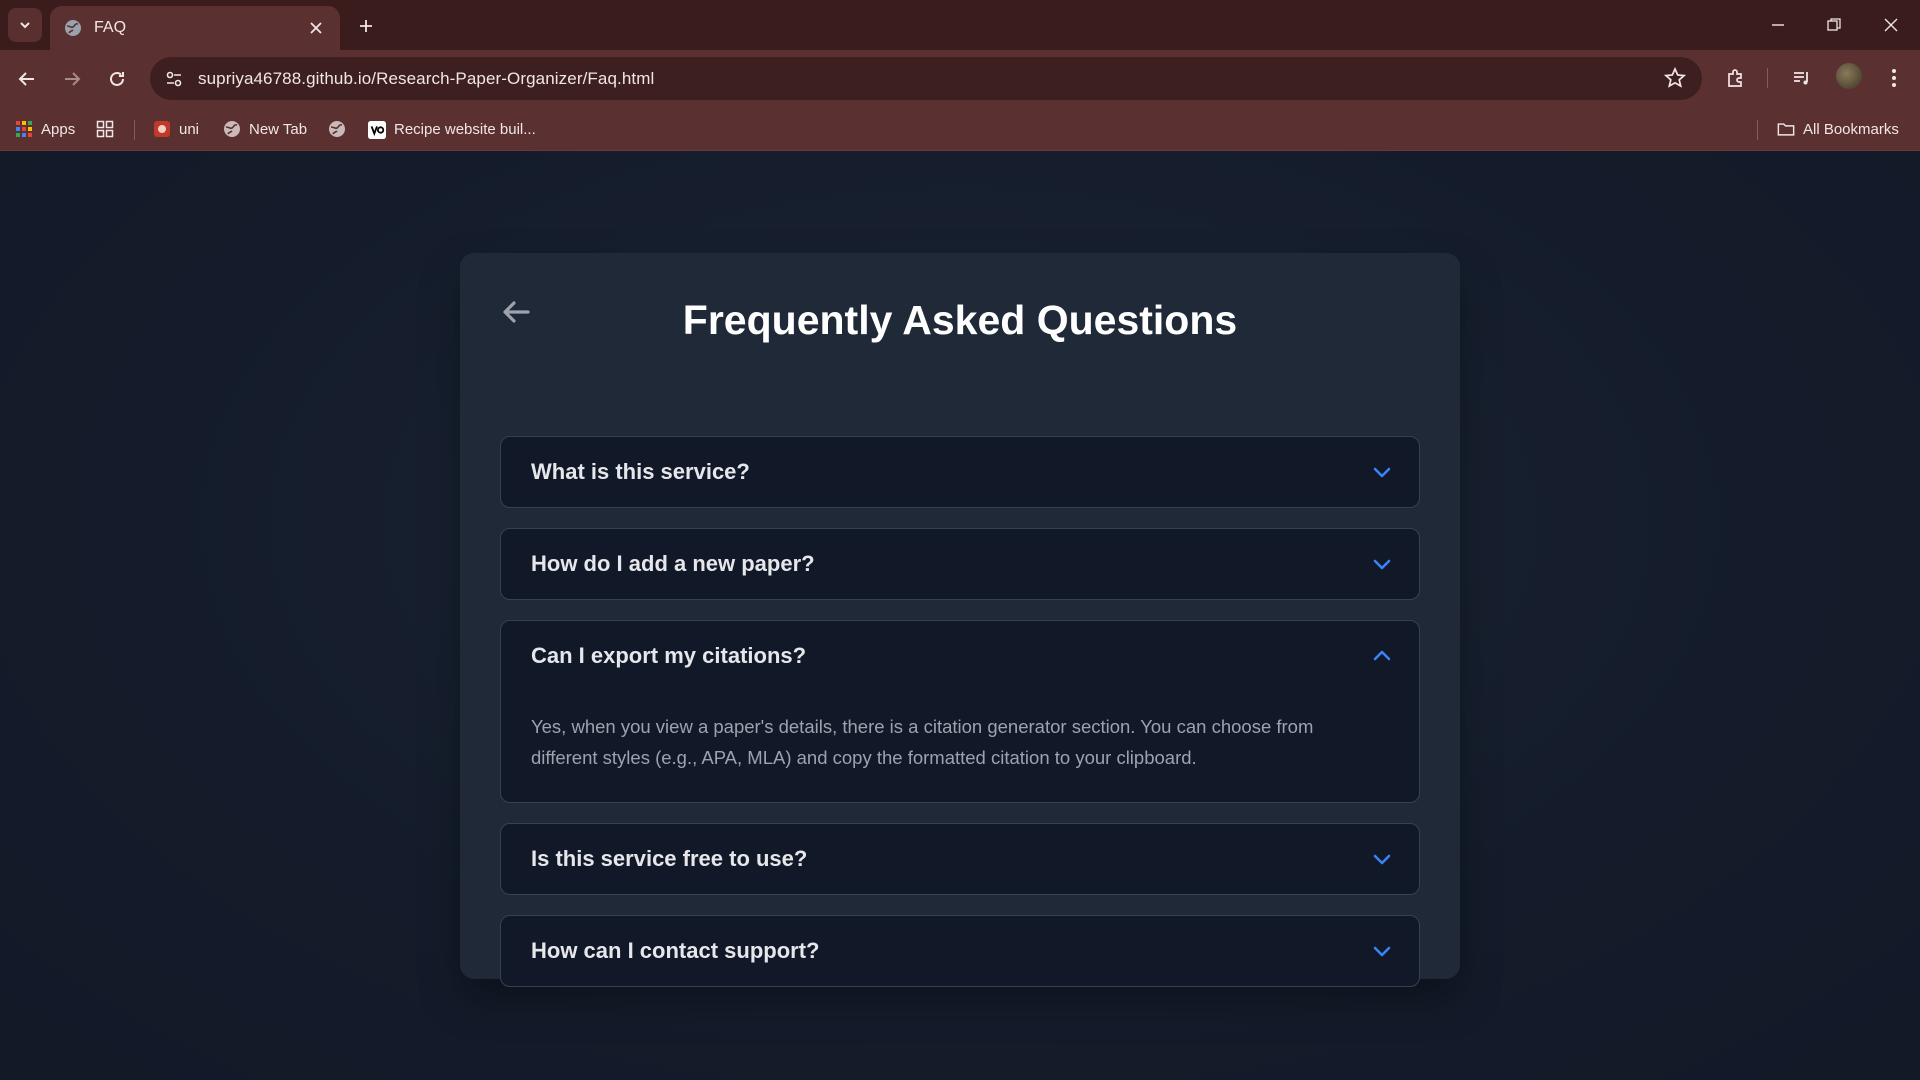  What do you see at coordinates (162, 129) in the screenshot?
I see `uni-favicon` at bounding box center [162, 129].